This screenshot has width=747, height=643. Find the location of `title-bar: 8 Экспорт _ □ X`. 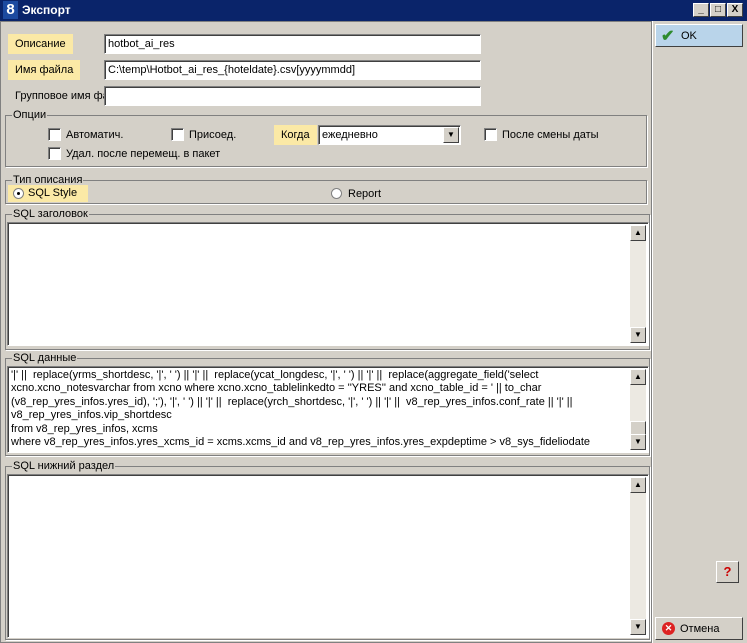

title-bar: 8 Экспорт _ □ X is located at coordinates (373, 10).